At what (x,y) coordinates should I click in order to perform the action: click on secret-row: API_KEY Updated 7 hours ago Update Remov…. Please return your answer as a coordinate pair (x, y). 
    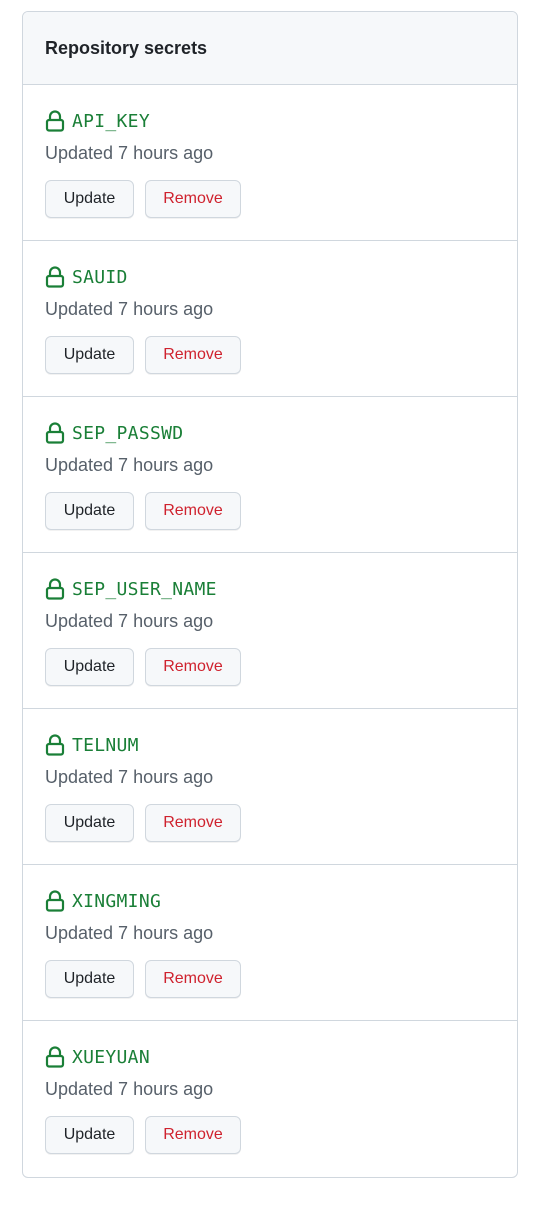
    Looking at the image, I should click on (270, 163).